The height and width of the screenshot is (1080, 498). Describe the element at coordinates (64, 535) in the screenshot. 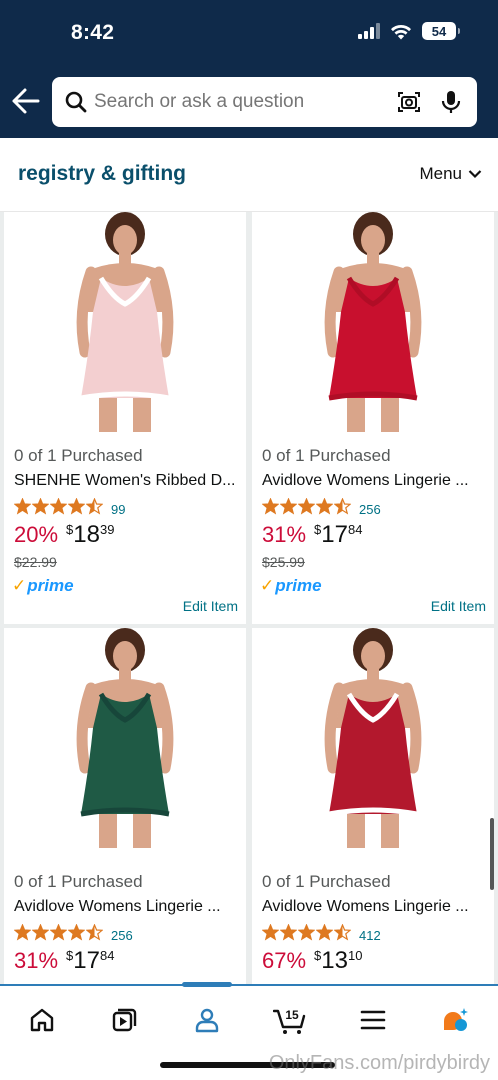

I see `price-row: 20% $ 18 39` at that location.